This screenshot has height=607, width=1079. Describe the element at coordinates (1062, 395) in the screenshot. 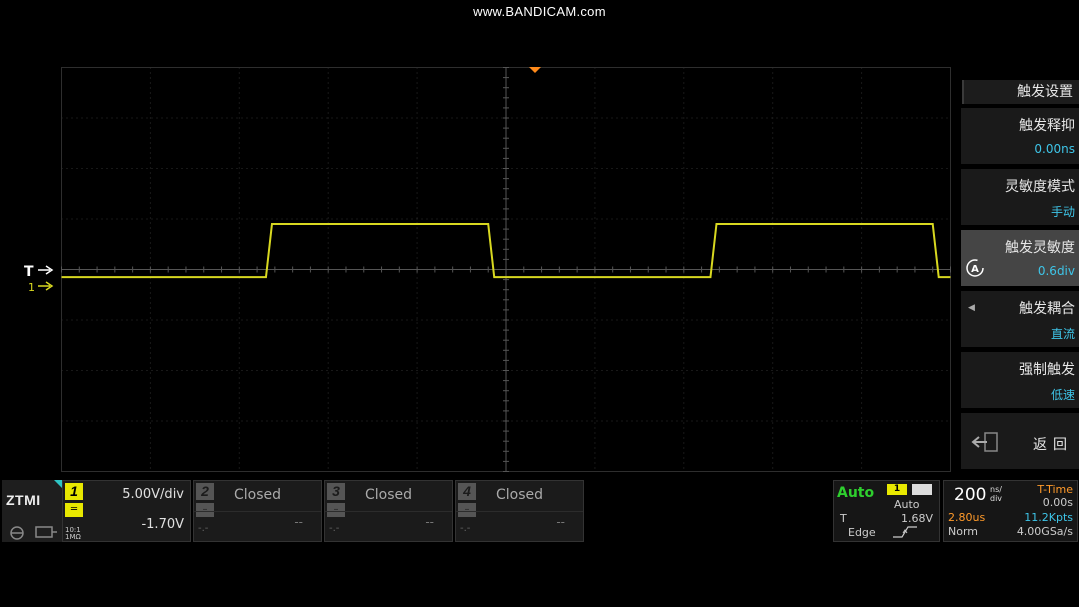

I see `menu-item-value: 低速` at that location.